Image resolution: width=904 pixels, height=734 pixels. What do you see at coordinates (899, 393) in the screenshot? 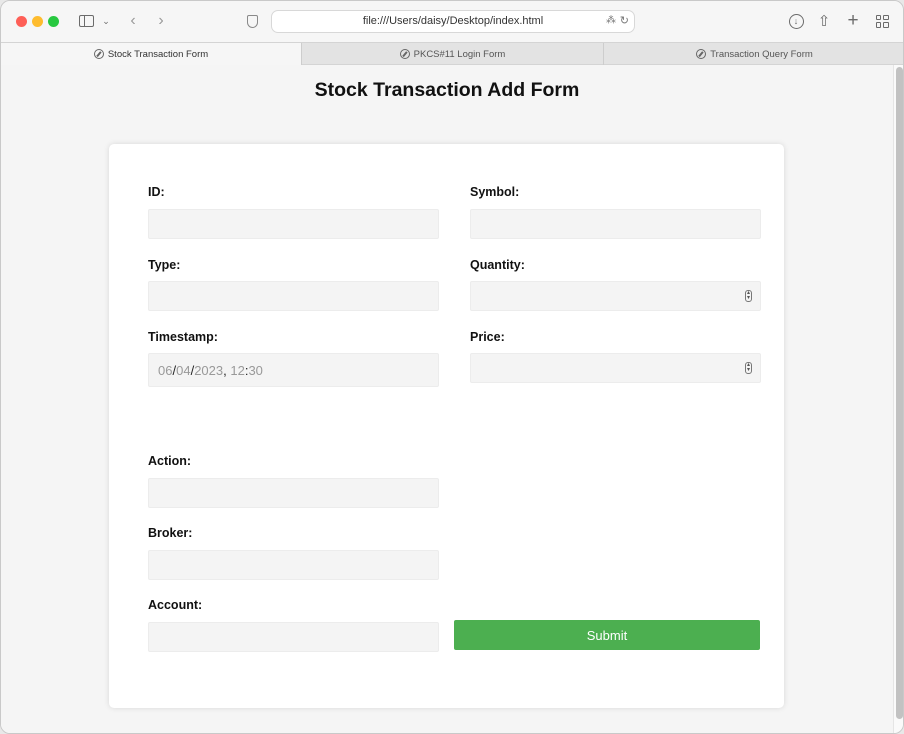
I see `scrollbar-thumb` at bounding box center [899, 393].